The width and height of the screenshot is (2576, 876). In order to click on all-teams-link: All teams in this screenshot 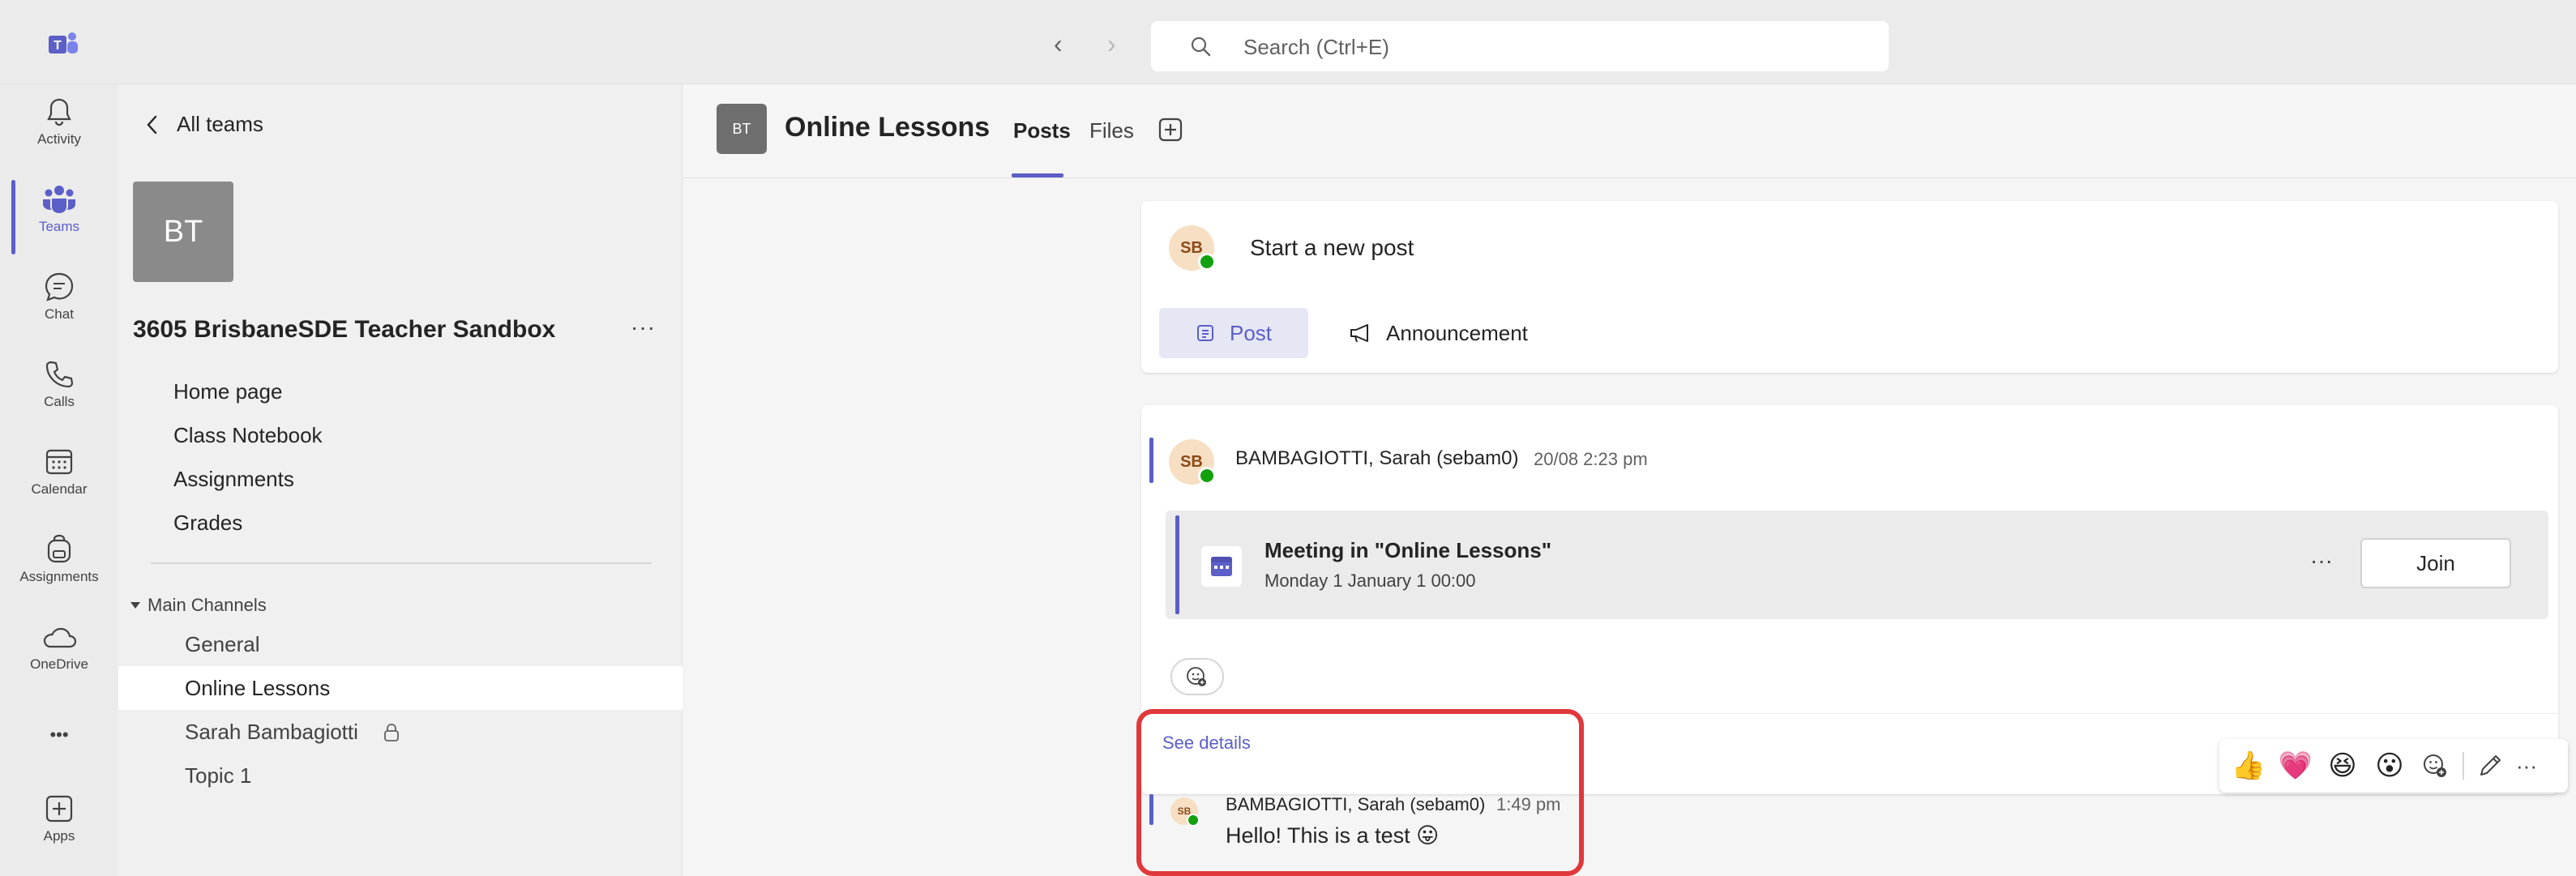, I will do `click(204, 125)`.